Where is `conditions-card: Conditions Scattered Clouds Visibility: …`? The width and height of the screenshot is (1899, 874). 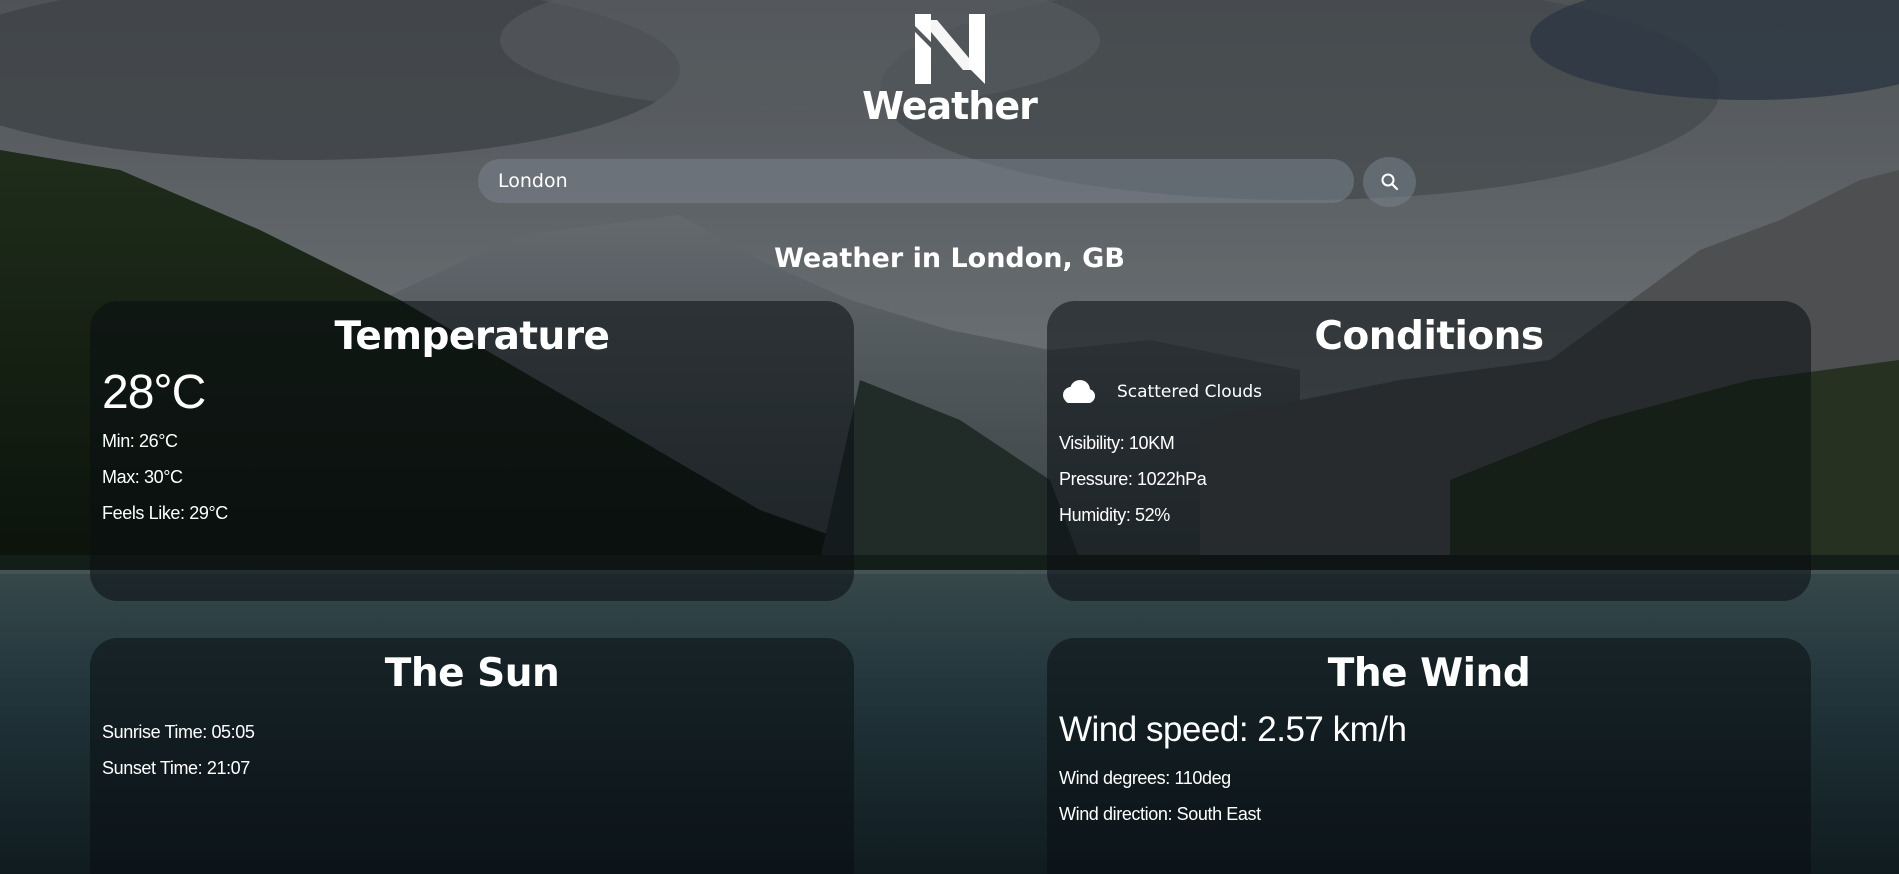 conditions-card: Conditions Scattered Clouds Visibility: … is located at coordinates (1429, 451).